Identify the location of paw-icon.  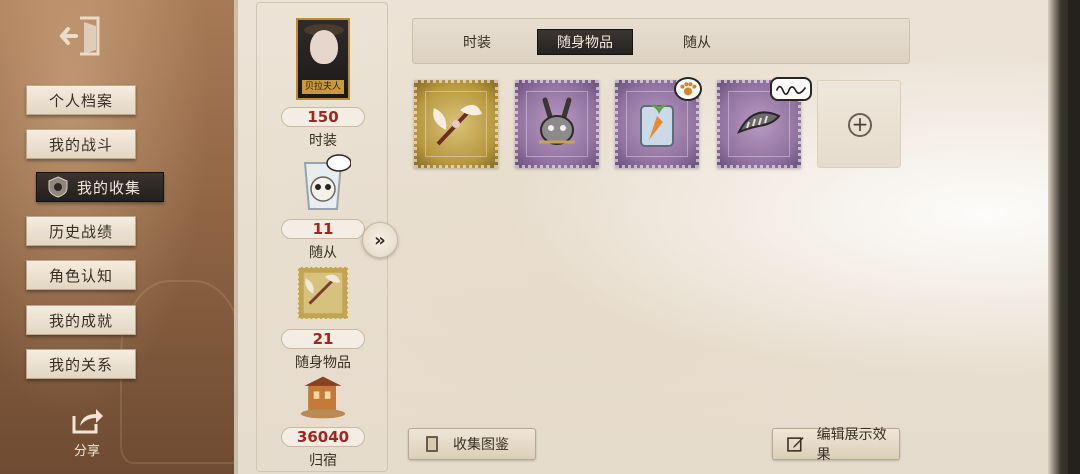
(688, 89).